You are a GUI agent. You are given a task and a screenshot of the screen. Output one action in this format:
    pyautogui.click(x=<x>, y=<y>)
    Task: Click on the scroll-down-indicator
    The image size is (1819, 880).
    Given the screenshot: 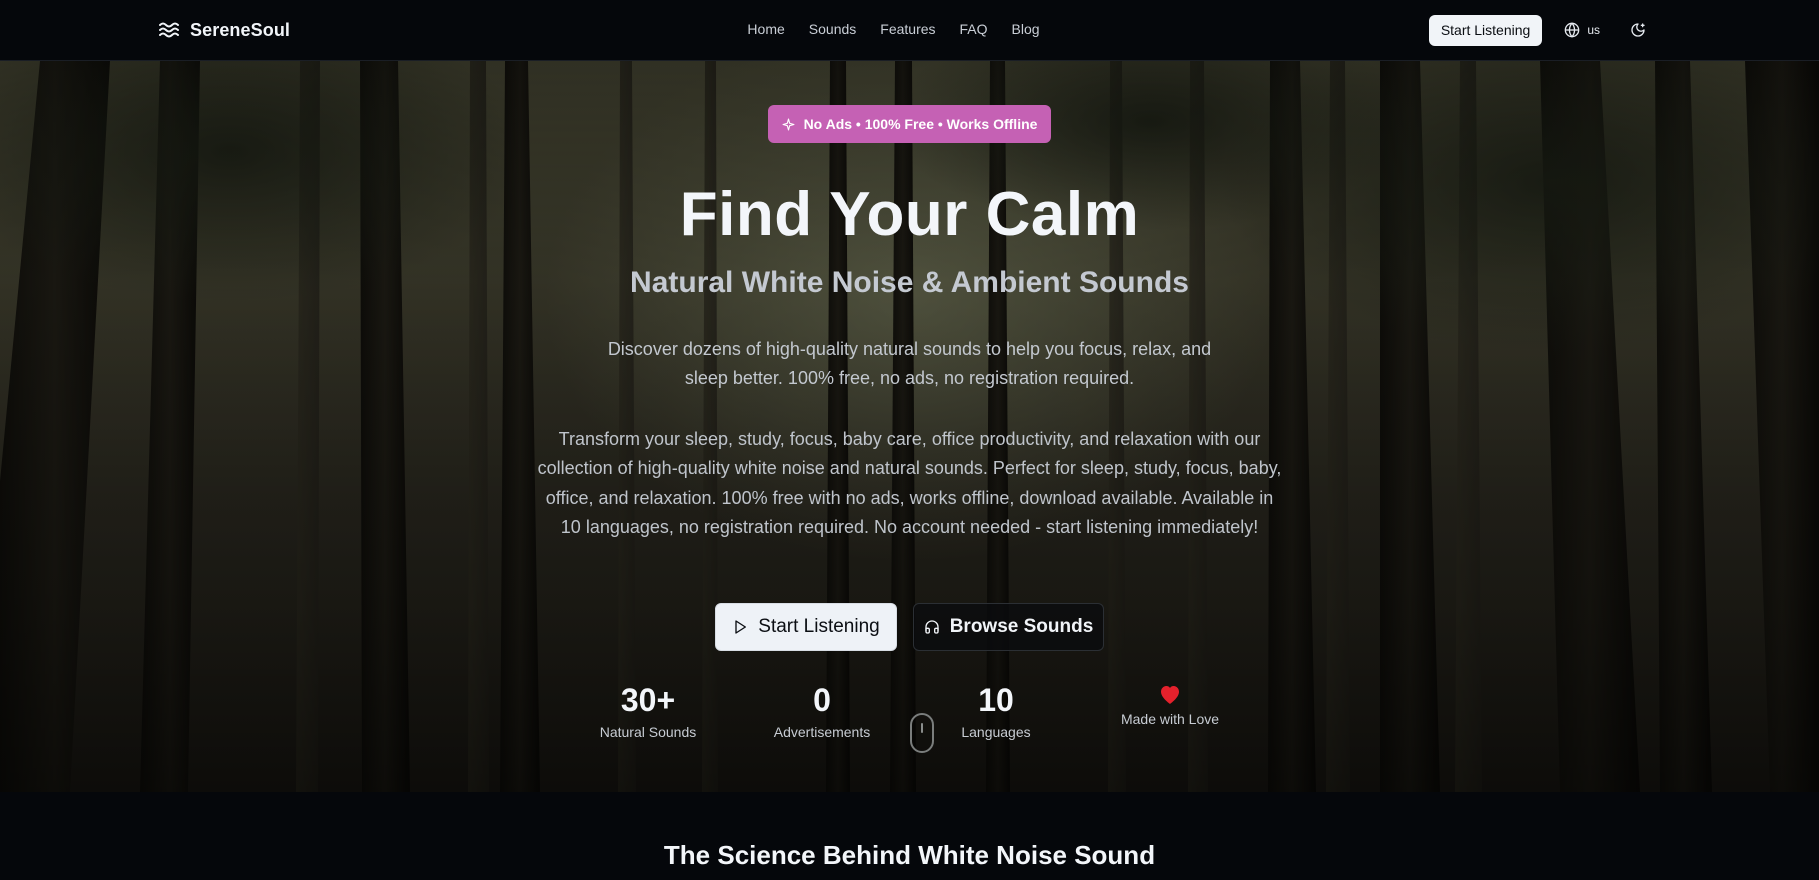 What is the action you would take?
    pyautogui.click(x=922, y=733)
    